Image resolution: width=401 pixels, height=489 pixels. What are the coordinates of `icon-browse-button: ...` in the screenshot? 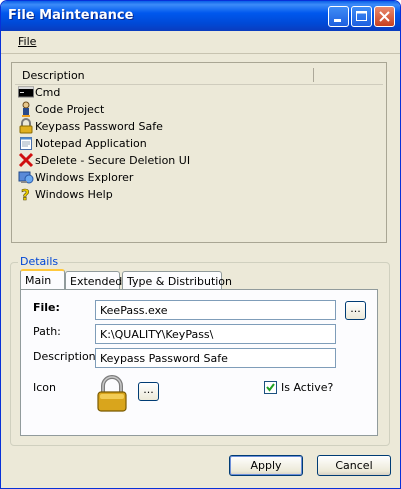 It's located at (148, 391).